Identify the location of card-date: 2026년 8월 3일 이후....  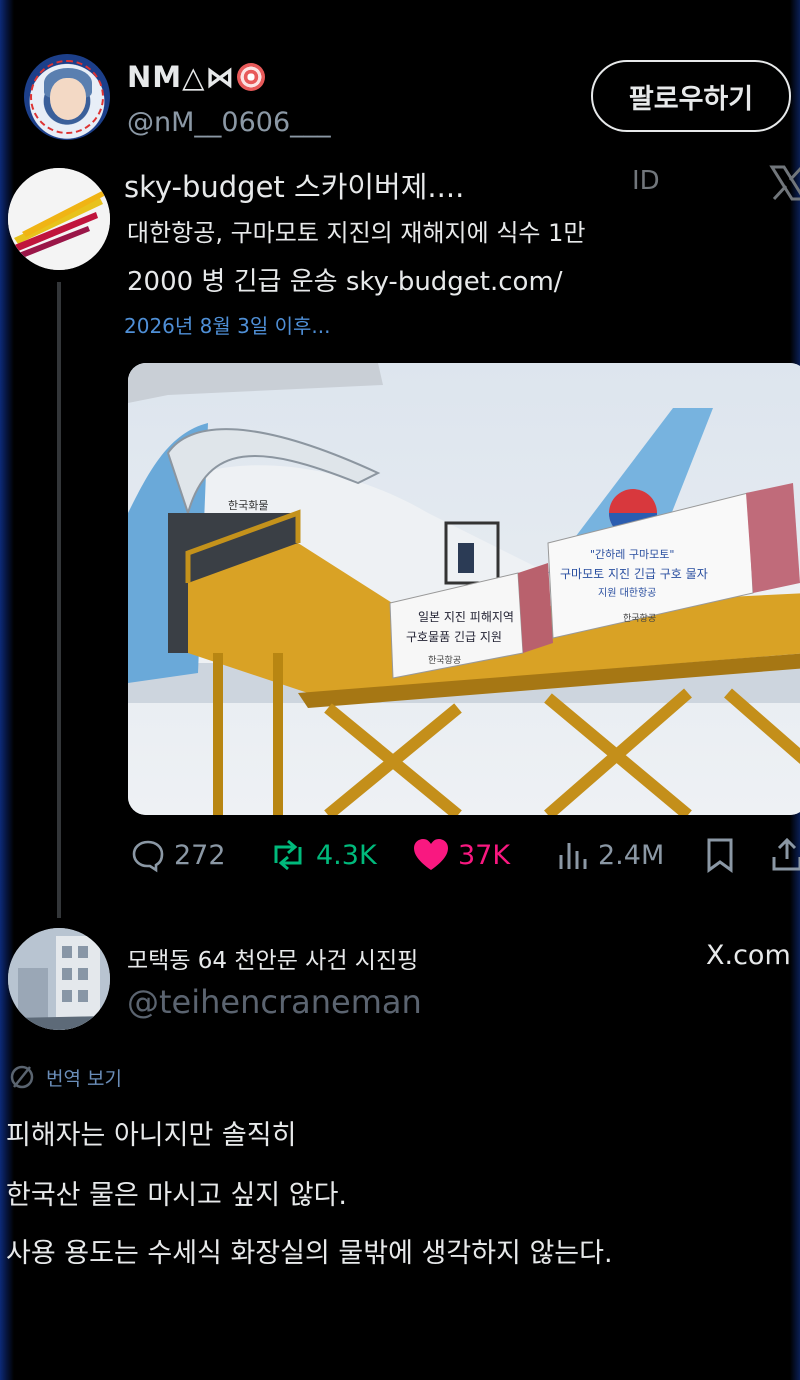
(227, 324).